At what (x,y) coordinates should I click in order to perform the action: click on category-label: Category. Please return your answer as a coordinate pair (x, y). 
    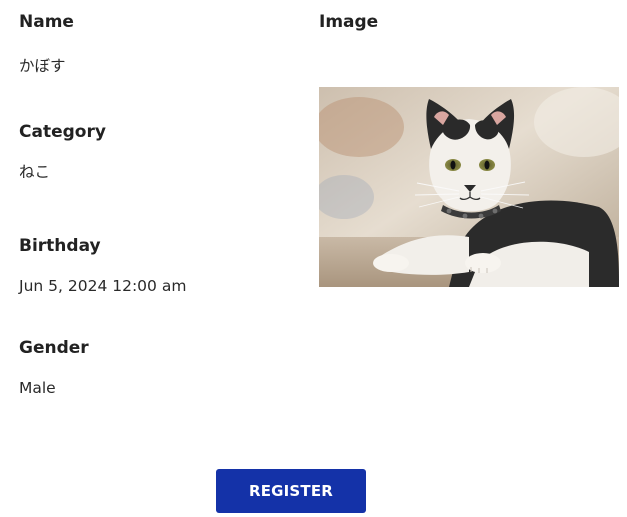
    Looking at the image, I should click on (62, 132).